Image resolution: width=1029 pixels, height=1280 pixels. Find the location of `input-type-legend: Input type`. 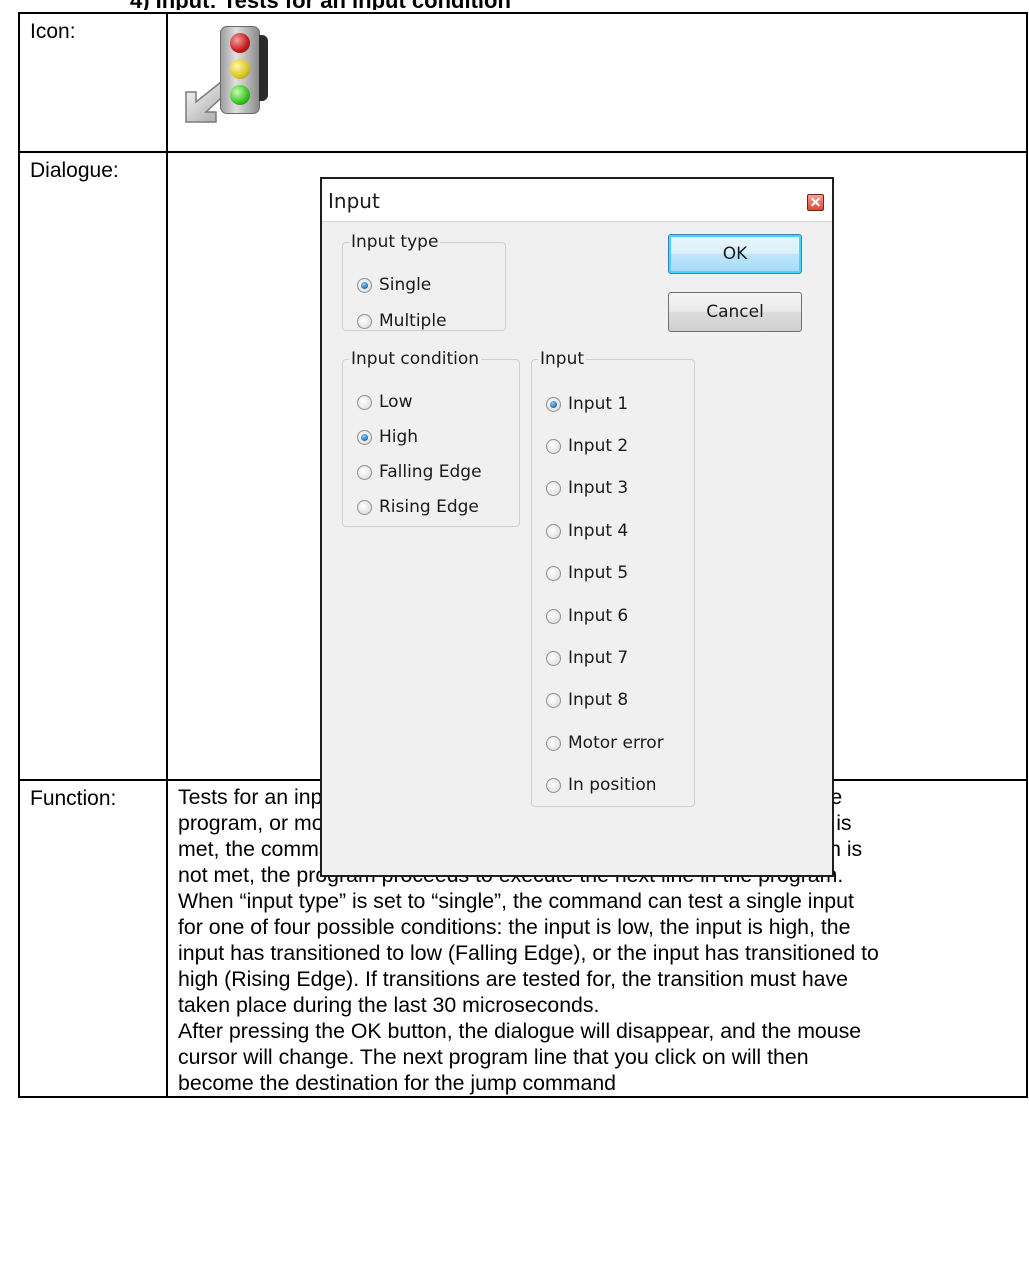

input-type-legend: Input type is located at coordinates (395, 242).